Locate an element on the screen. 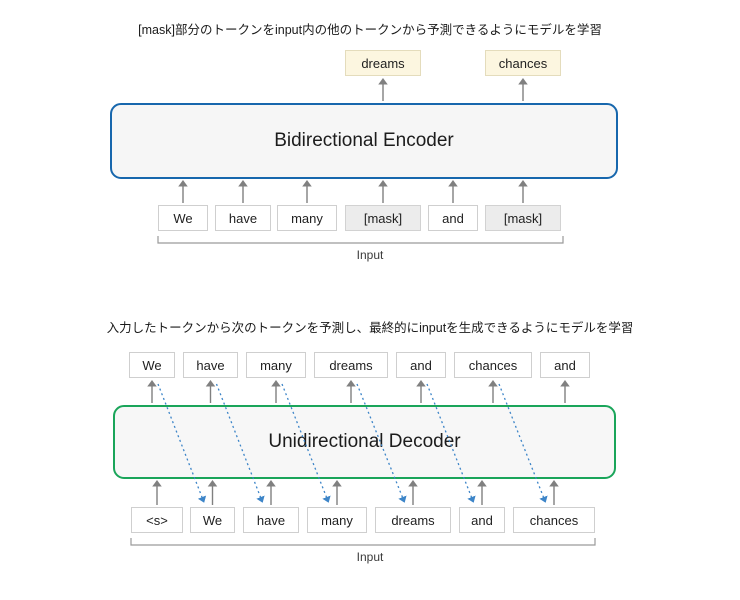  decoder-output-token: many is located at coordinates (276, 365).